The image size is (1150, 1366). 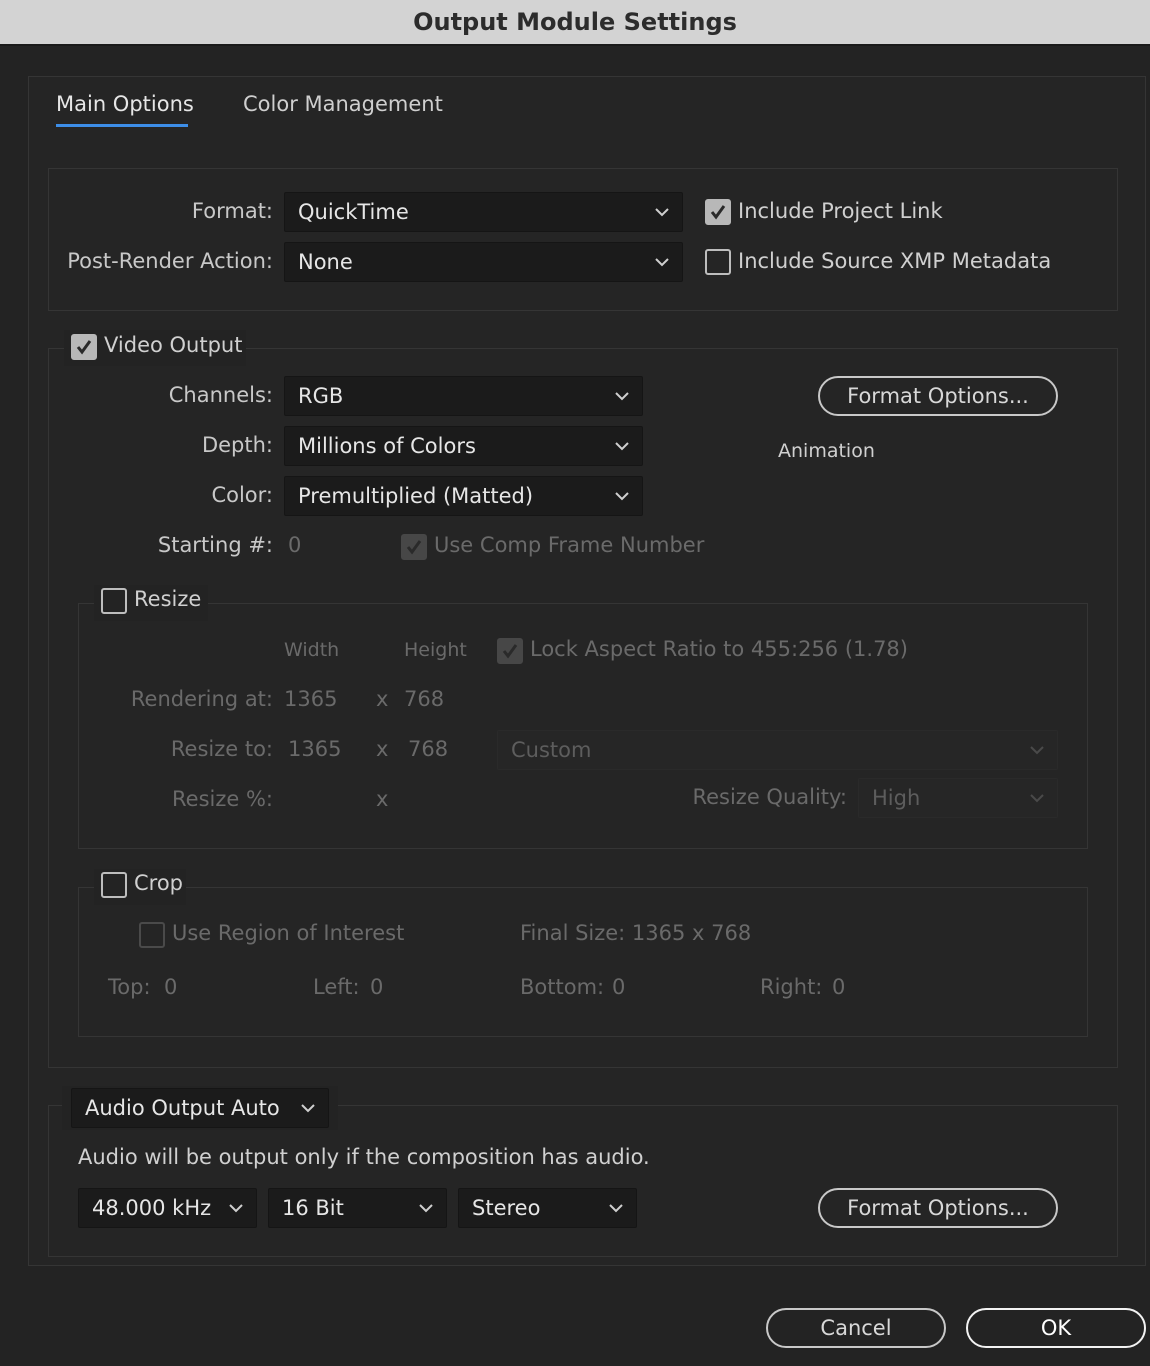 What do you see at coordinates (387, 446) in the screenshot?
I see `depth-value: Millions of Colors` at bounding box center [387, 446].